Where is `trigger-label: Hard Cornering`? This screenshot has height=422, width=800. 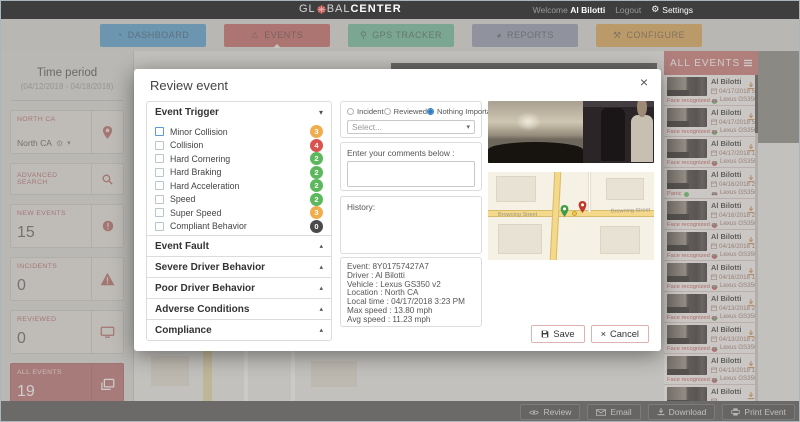
trigger-label: Hard Cornering is located at coordinates (200, 158).